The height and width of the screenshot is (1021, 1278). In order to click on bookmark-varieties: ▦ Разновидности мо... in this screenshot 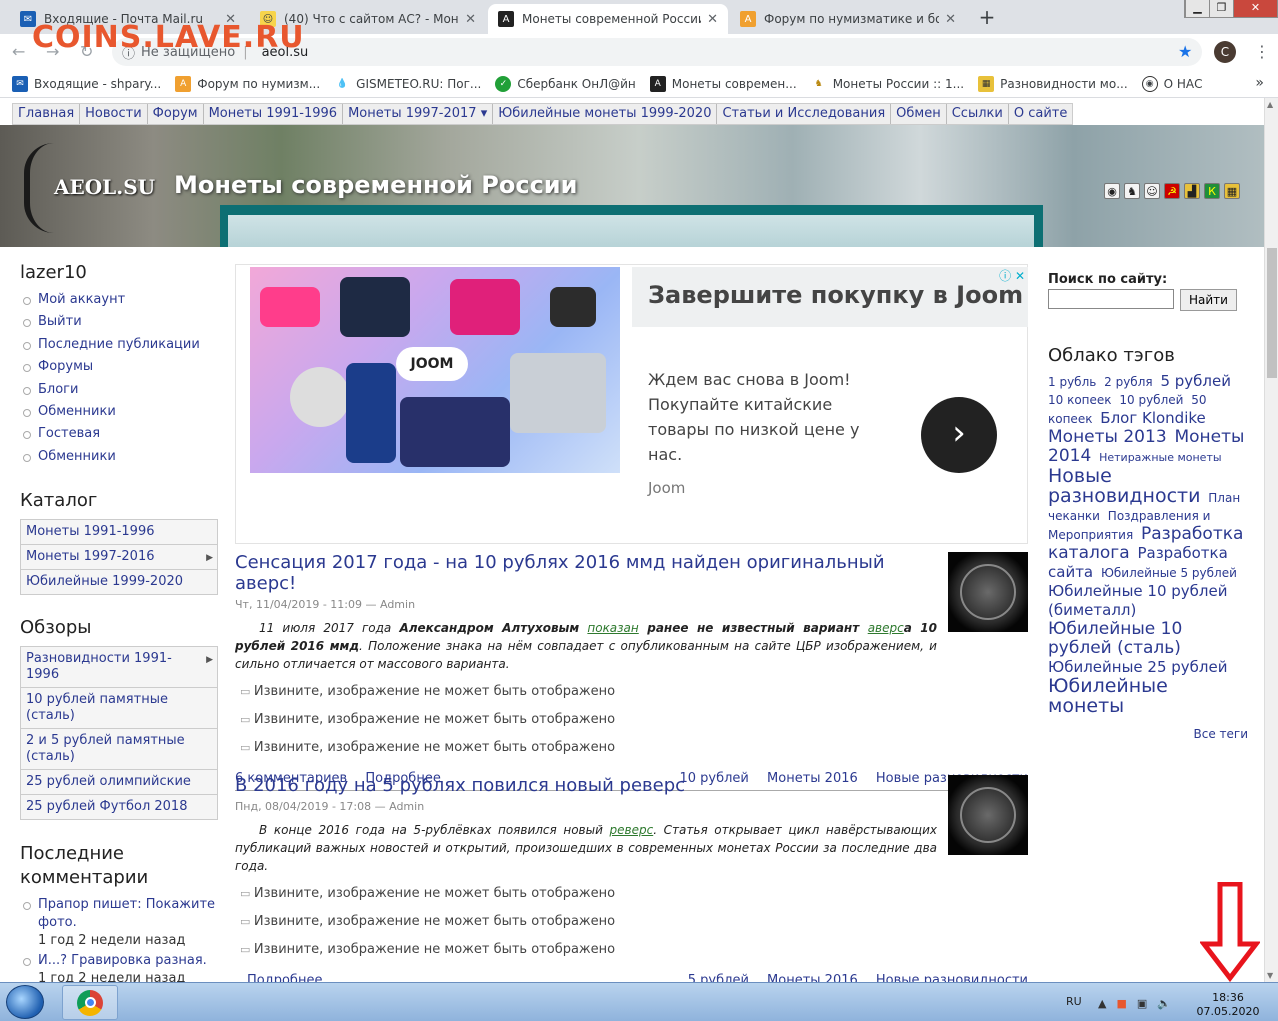, I will do `click(1053, 83)`.